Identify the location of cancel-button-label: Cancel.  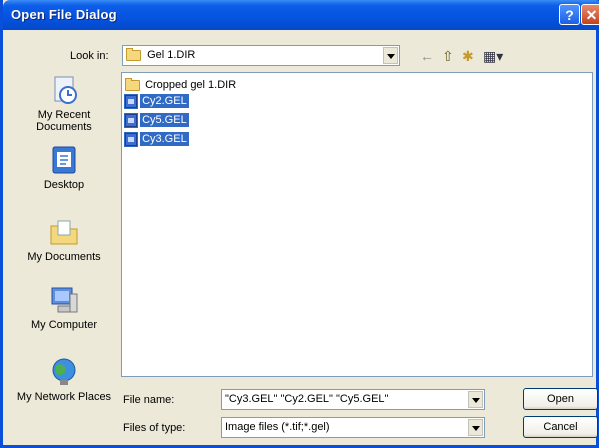
(560, 427).